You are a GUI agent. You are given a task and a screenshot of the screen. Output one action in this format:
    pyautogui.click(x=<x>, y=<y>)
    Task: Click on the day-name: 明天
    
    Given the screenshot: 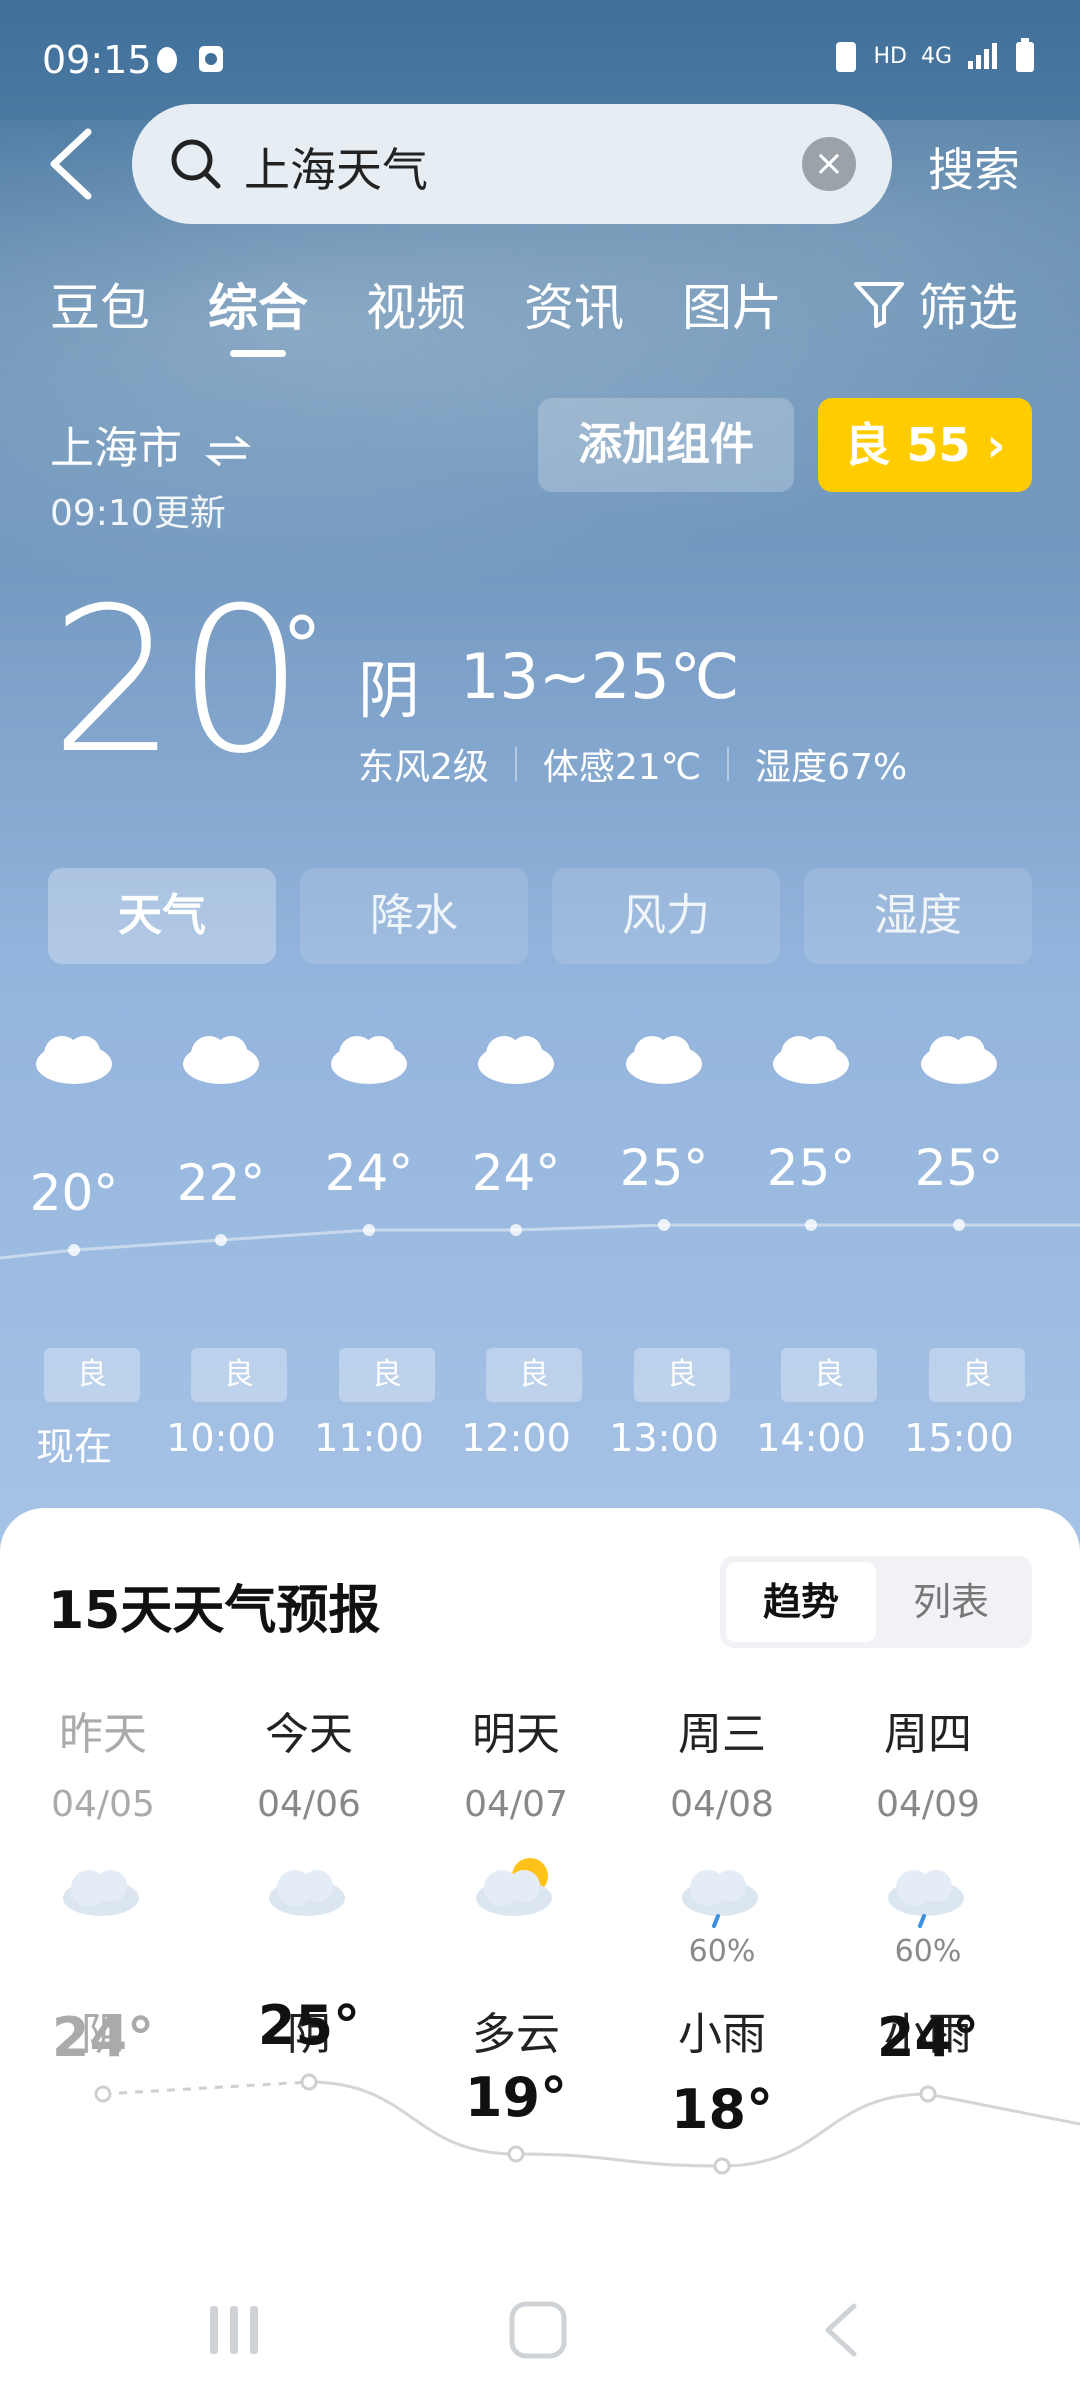 What is the action you would take?
    pyautogui.click(x=516, y=1734)
    